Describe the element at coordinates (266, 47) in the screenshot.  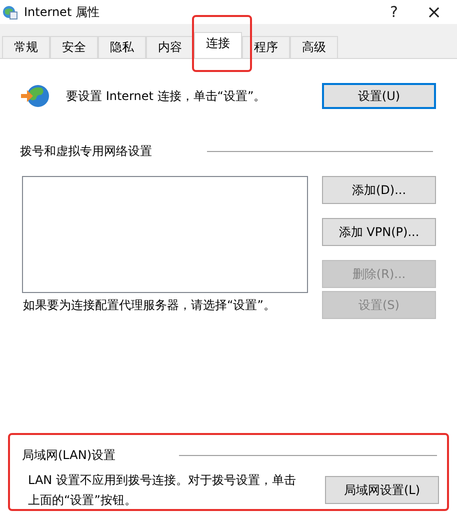
I see `tab: 程序` at that location.